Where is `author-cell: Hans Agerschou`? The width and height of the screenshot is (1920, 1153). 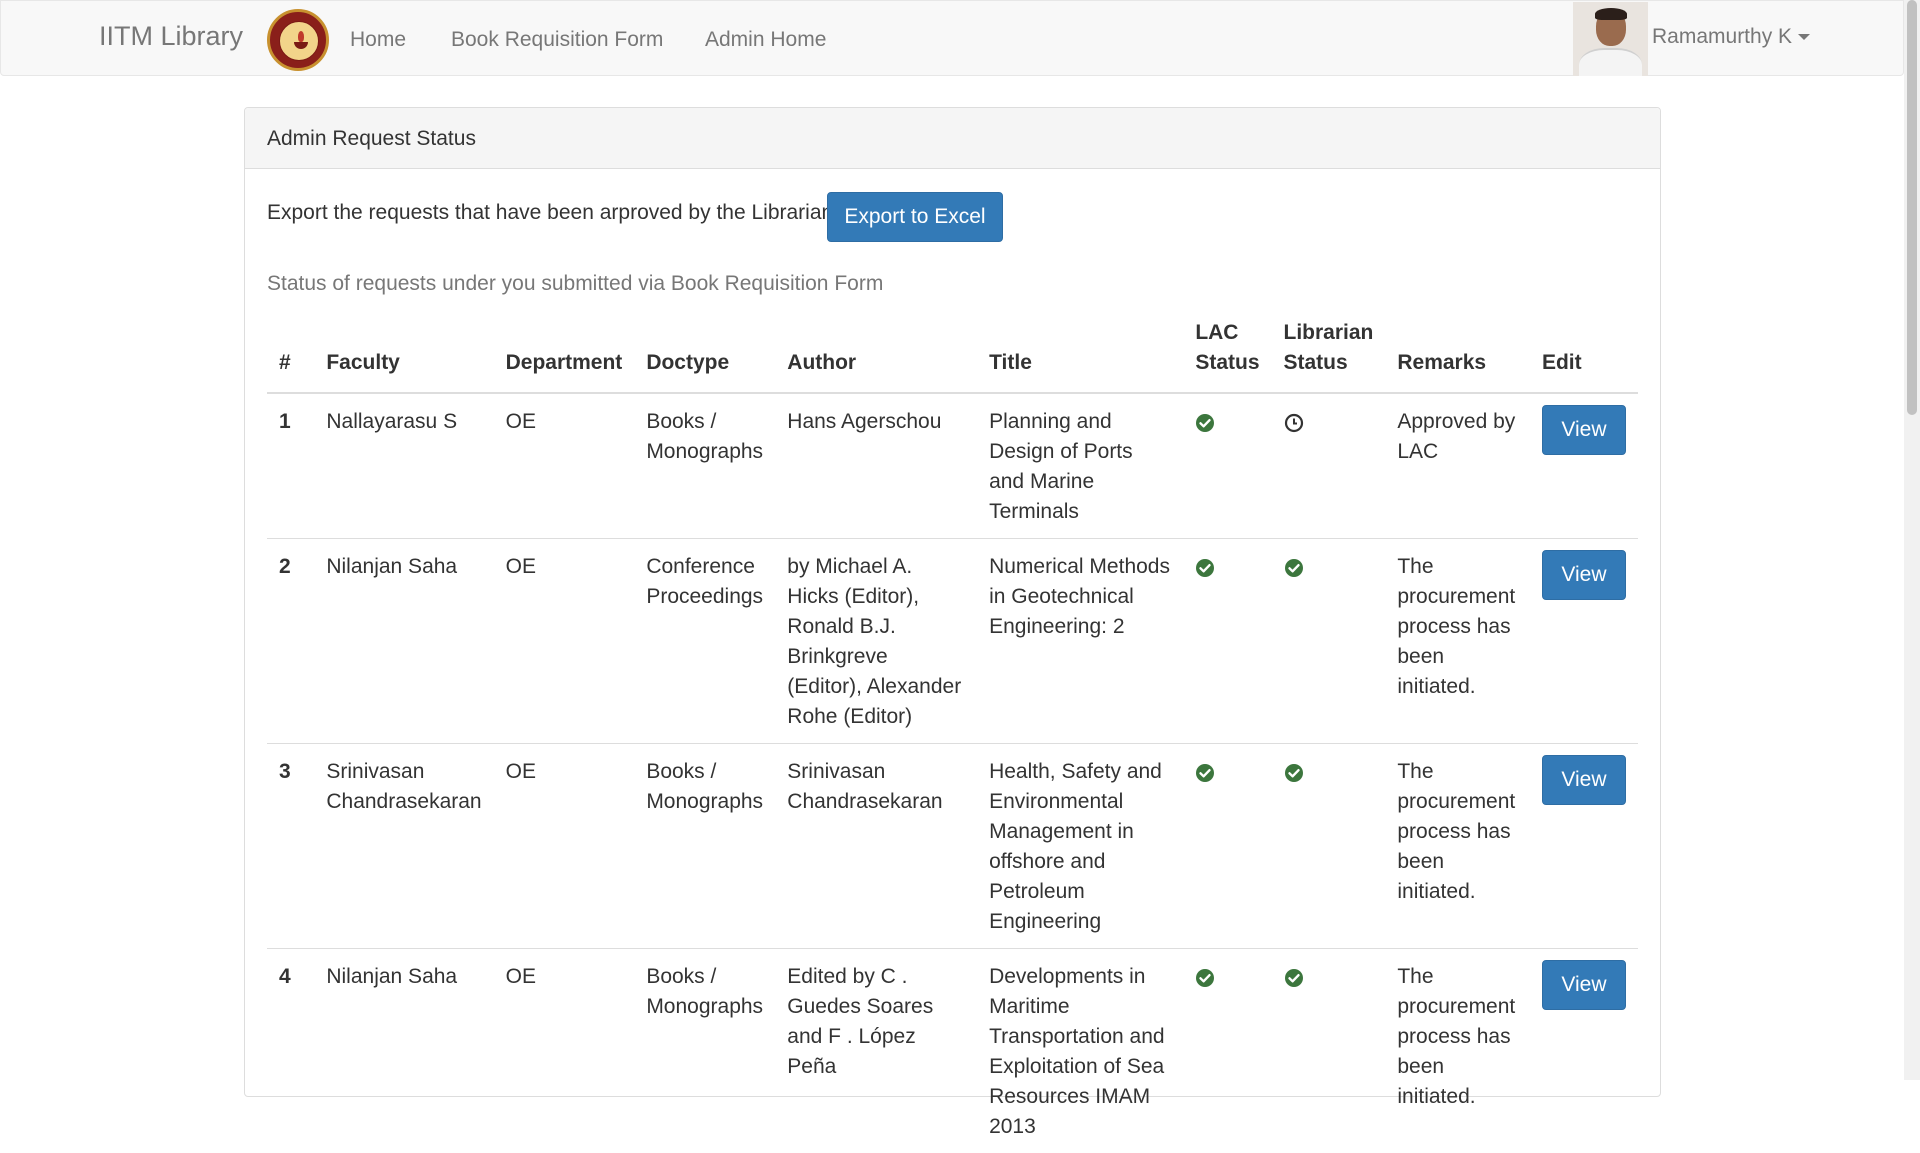 author-cell: Hans Agerschou is located at coordinates (876, 466).